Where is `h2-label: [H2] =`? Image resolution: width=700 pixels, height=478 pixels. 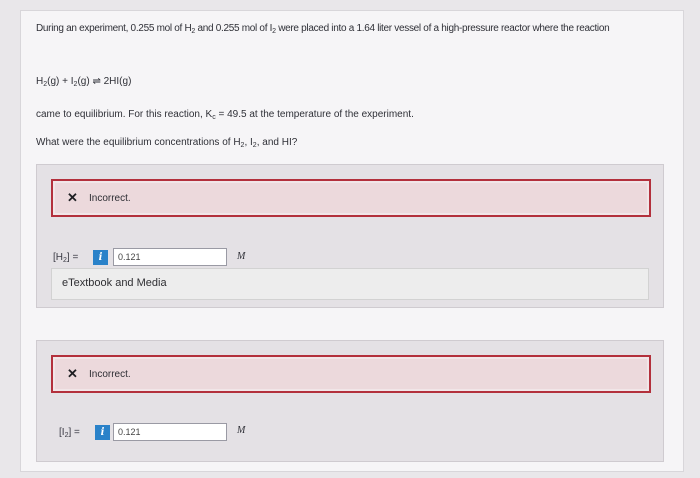 h2-label: [H2] = is located at coordinates (66, 258).